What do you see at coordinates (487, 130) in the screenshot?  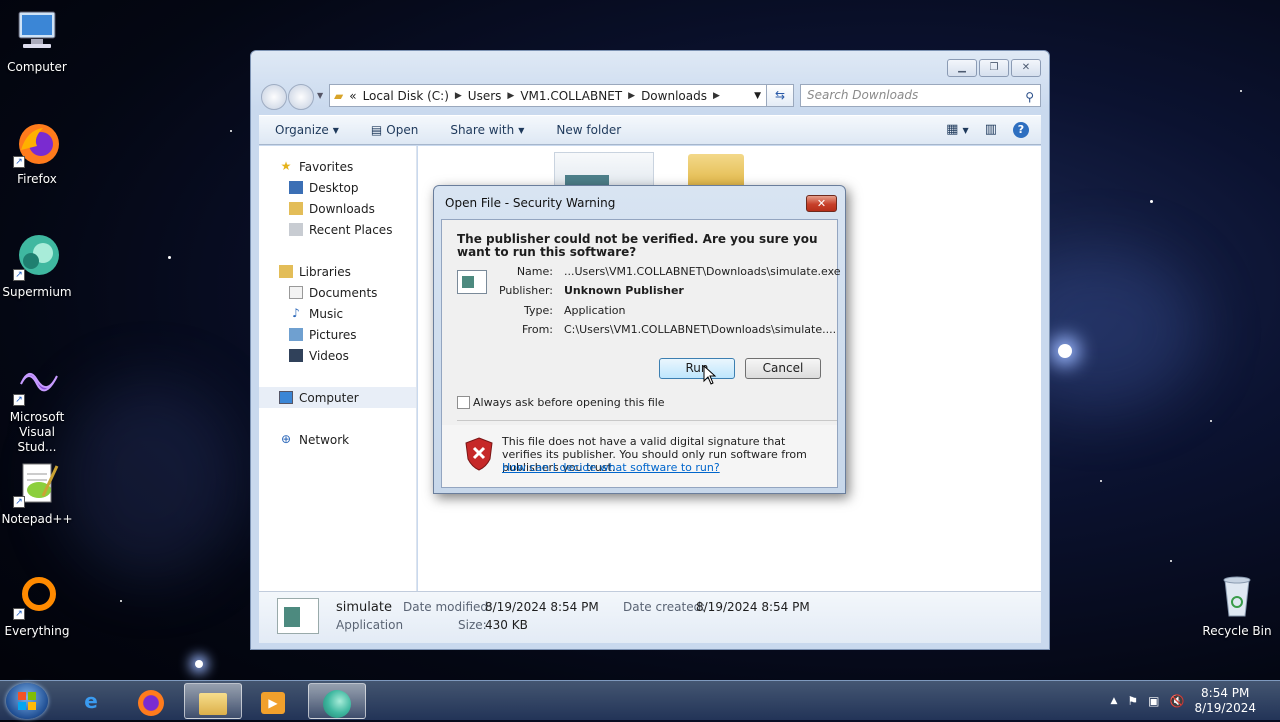 I see `share-with-button: Share with ▼` at bounding box center [487, 130].